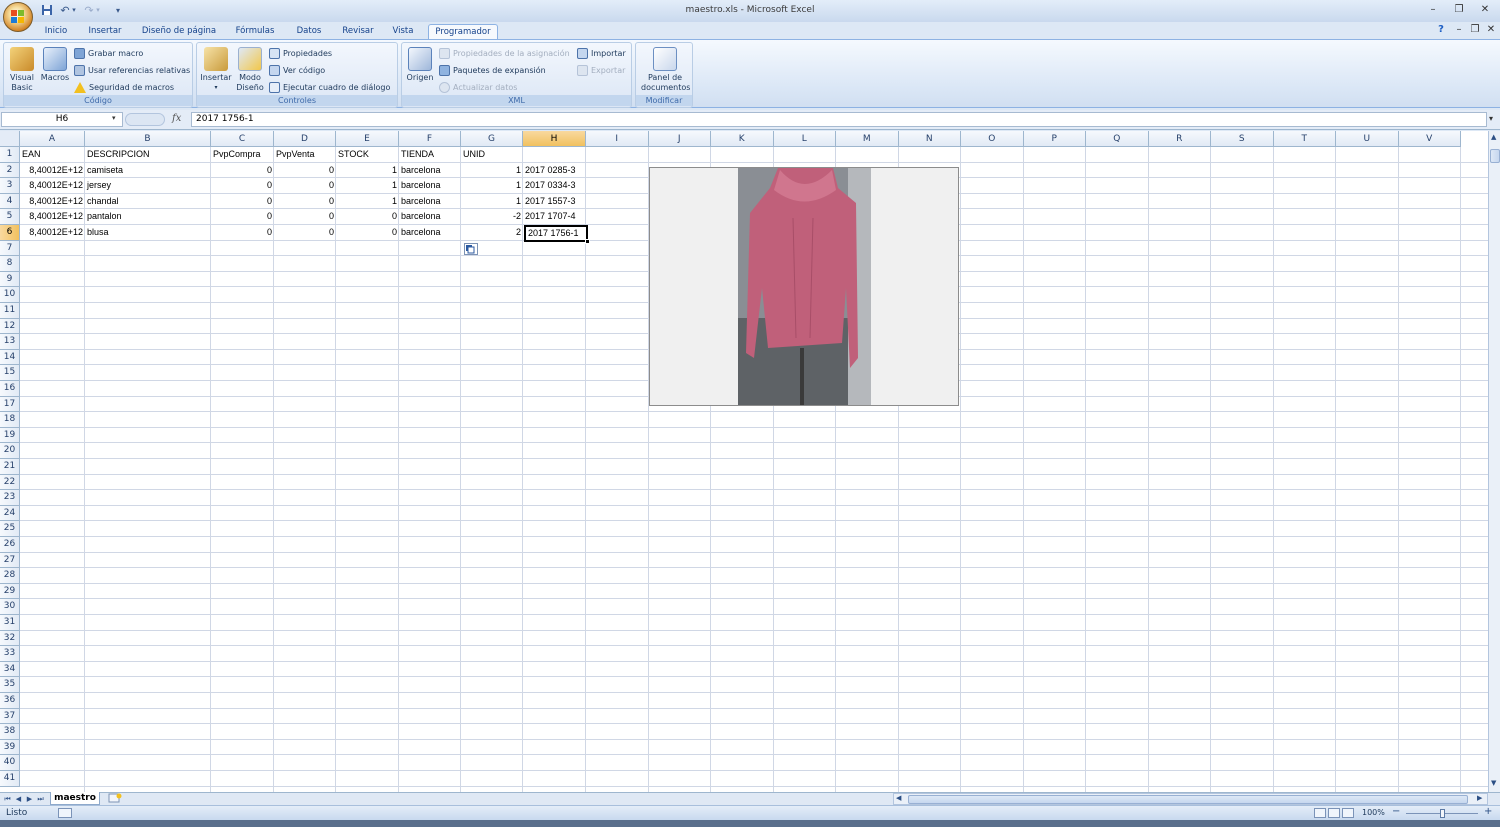 This screenshot has width=1500, height=827. Describe the element at coordinates (1348, 813) in the screenshot. I see `page-break-view-icon` at that location.